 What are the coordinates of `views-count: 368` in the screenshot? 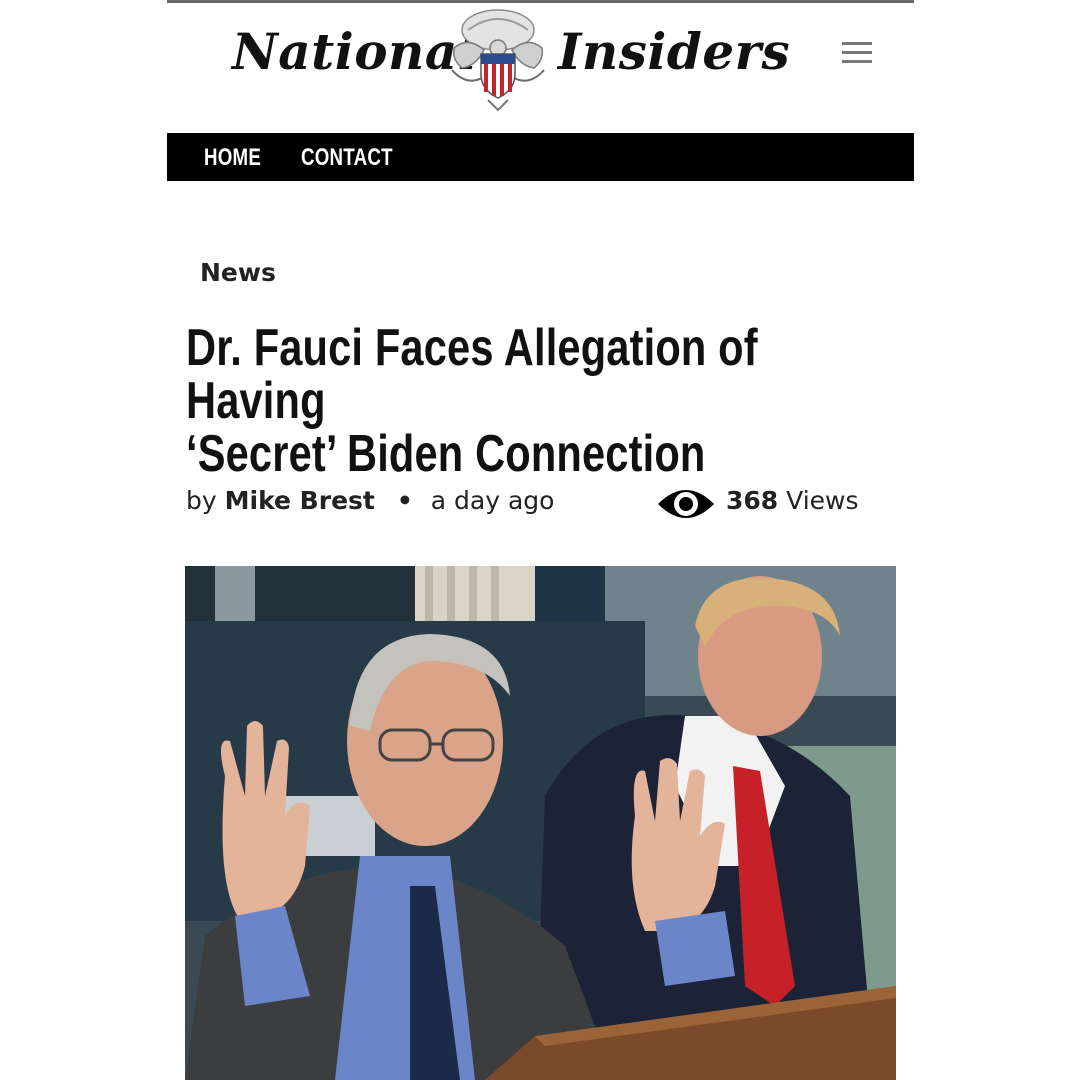 It's located at (752, 500).